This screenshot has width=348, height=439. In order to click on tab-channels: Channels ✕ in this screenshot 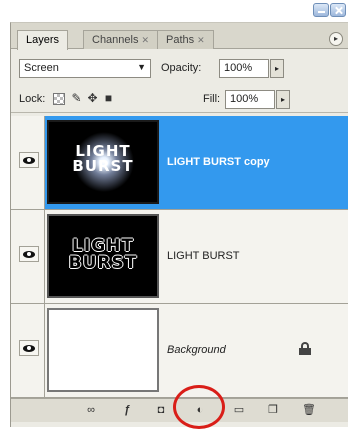, I will do `click(121, 39)`.